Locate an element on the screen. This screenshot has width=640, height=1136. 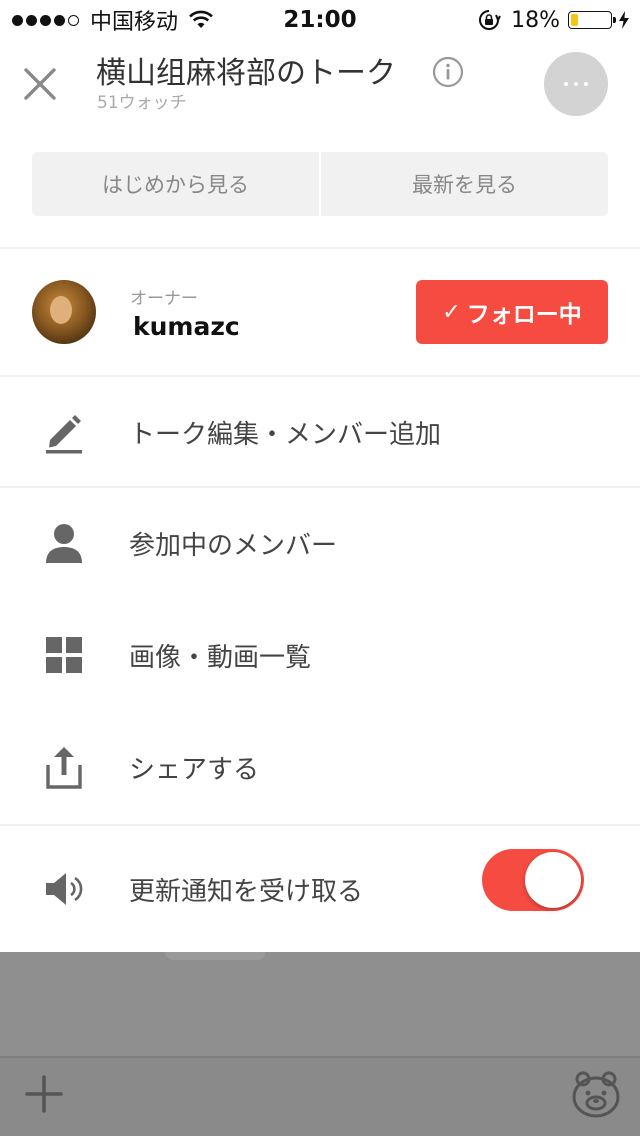
menu-label-notify: 更新通知を受け取る is located at coordinates (246, 891).